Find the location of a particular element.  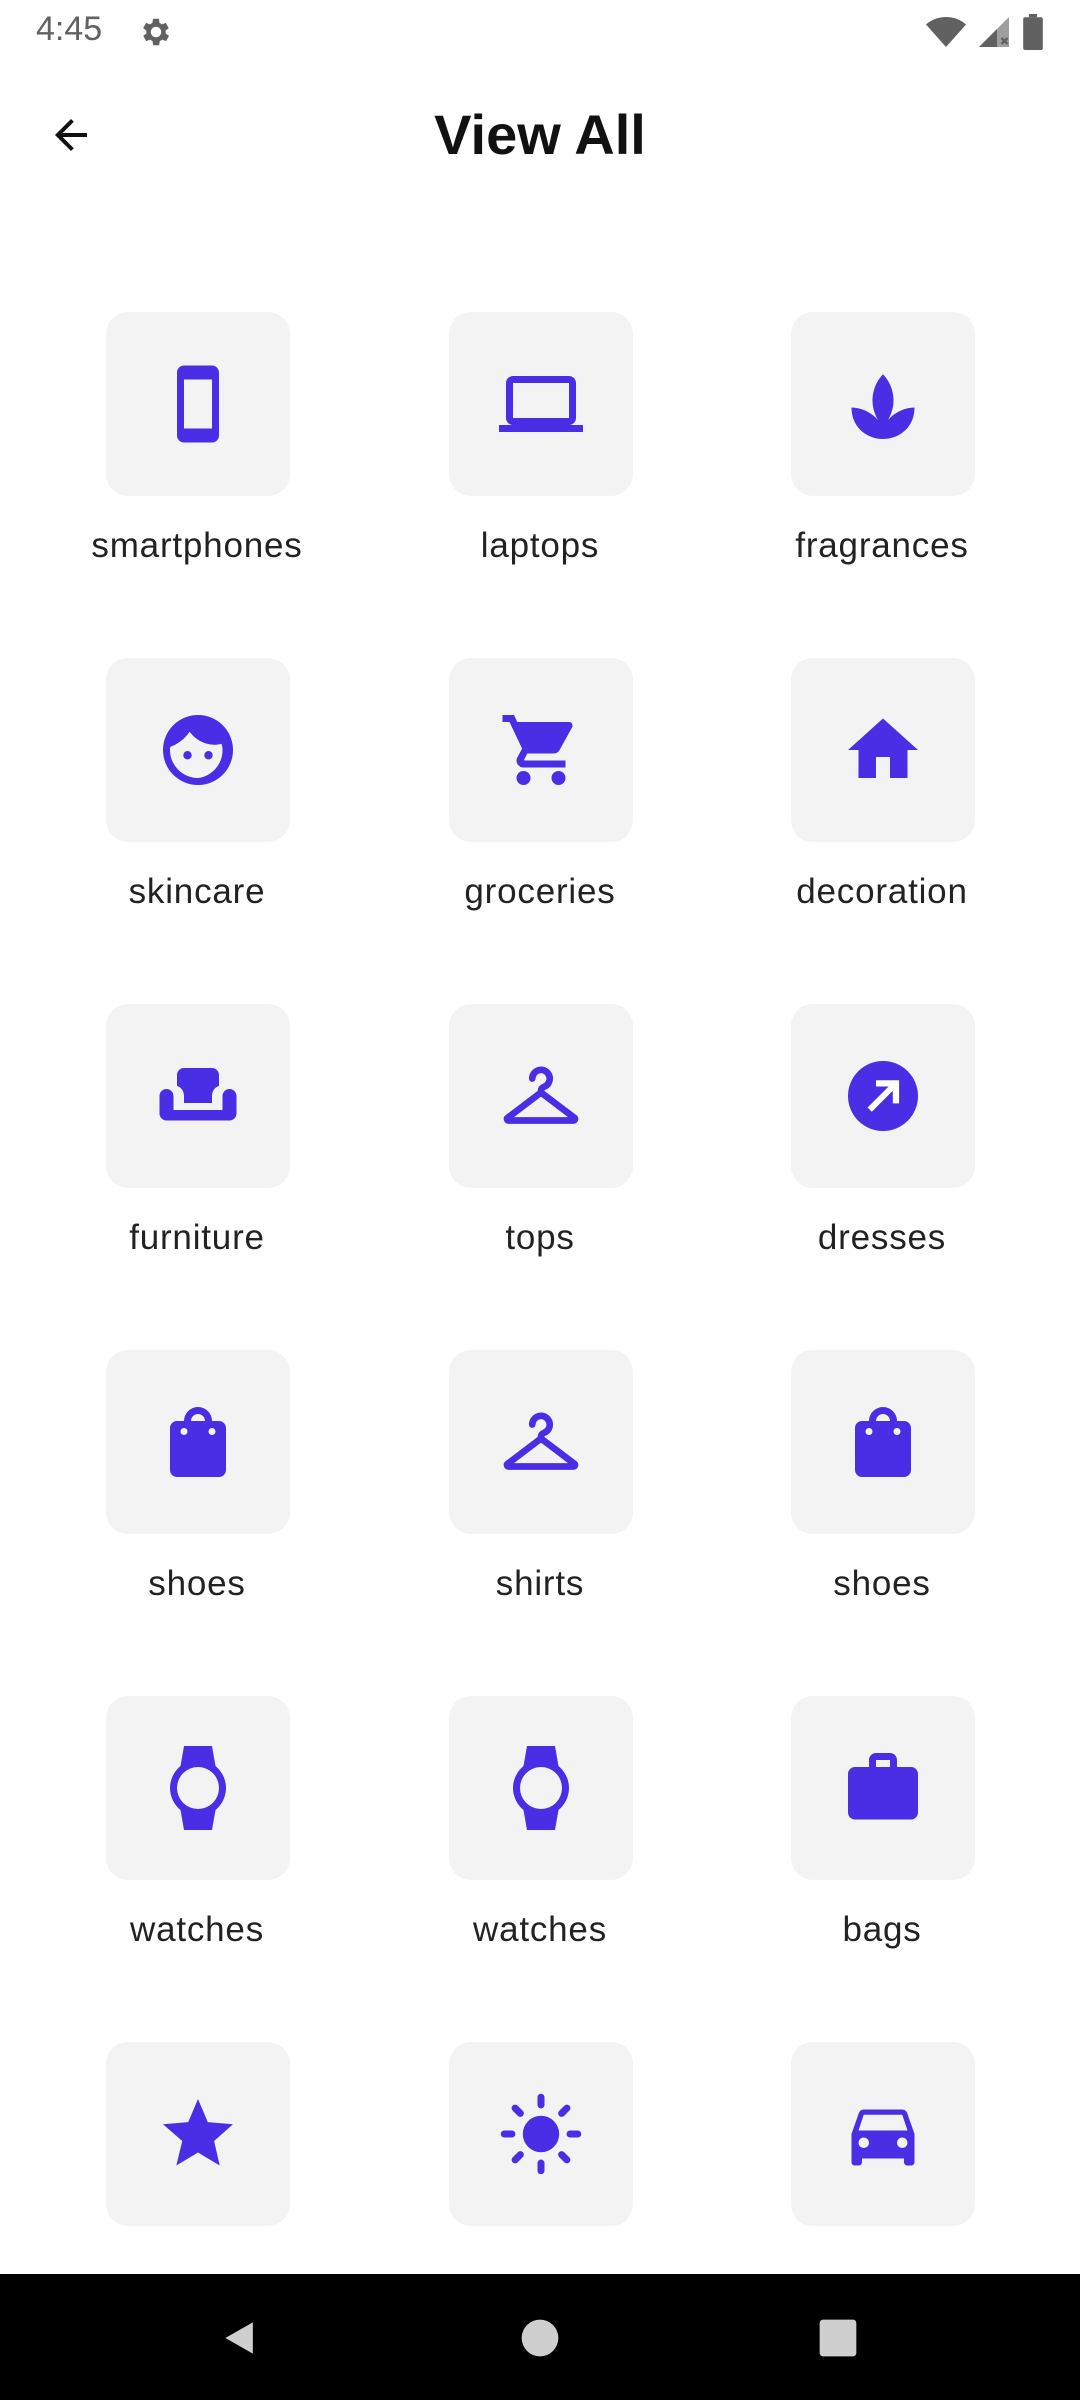

status-icons is located at coordinates (985, 32).